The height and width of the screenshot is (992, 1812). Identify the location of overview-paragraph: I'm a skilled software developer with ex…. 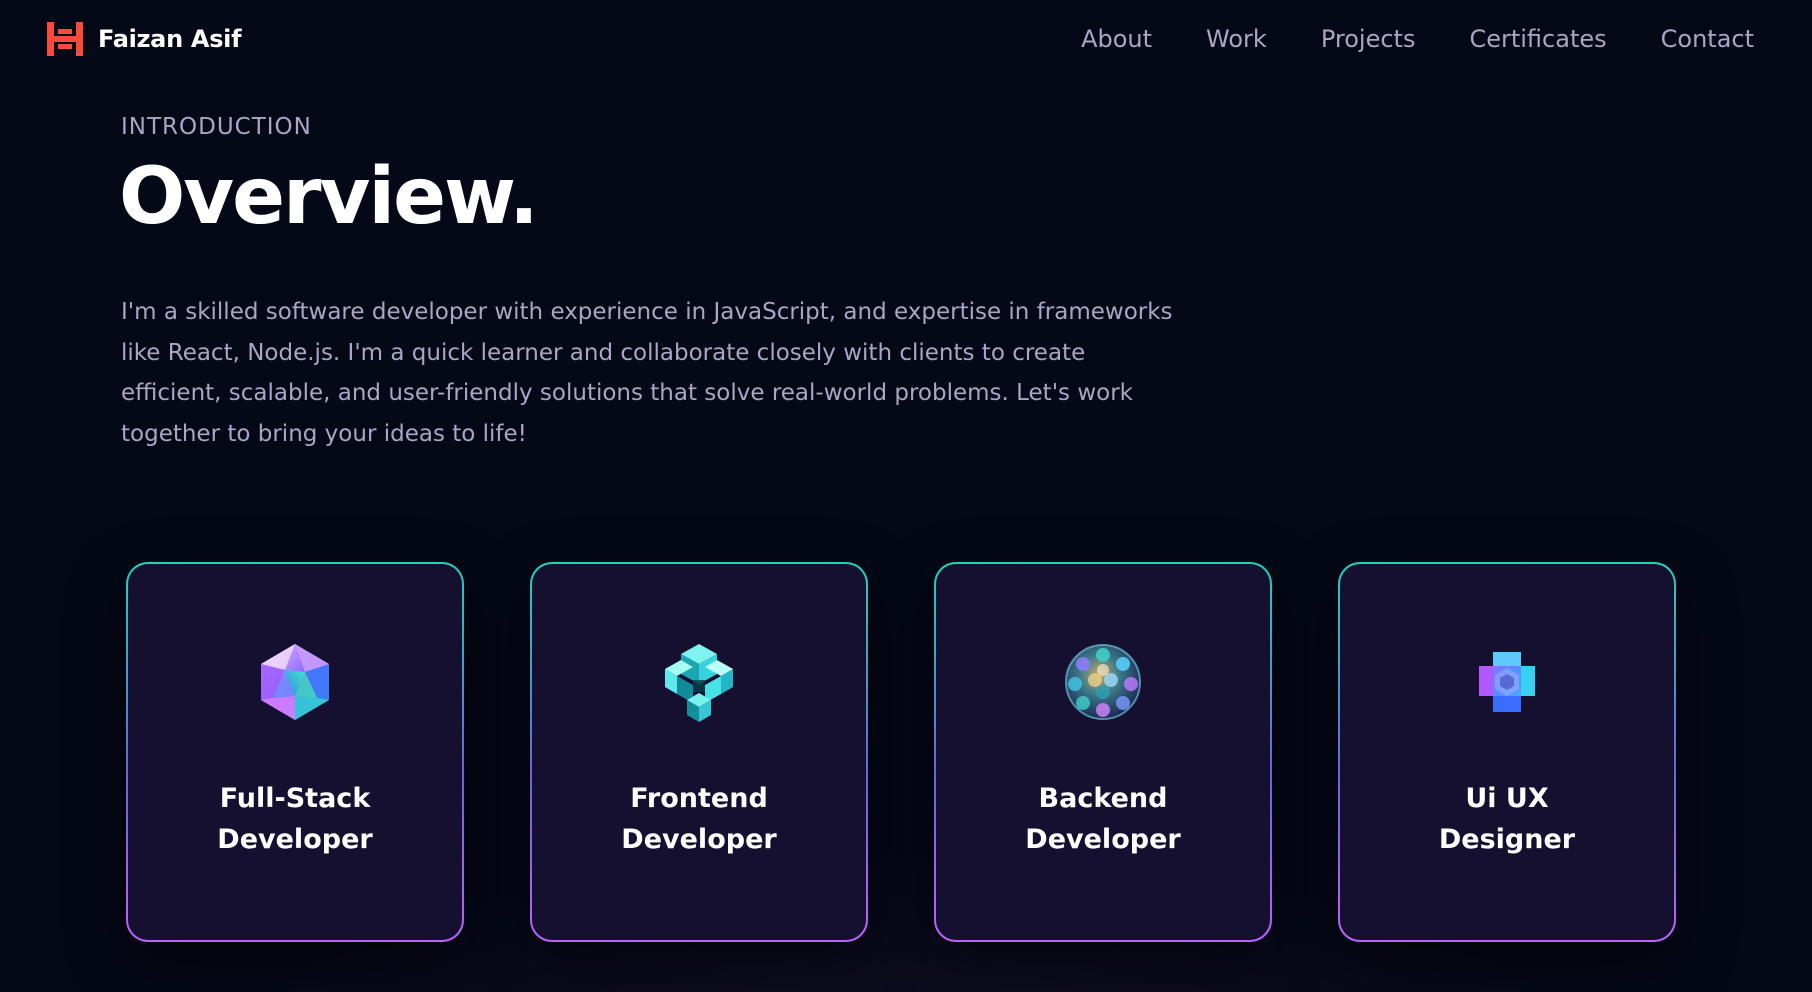
(647, 373).